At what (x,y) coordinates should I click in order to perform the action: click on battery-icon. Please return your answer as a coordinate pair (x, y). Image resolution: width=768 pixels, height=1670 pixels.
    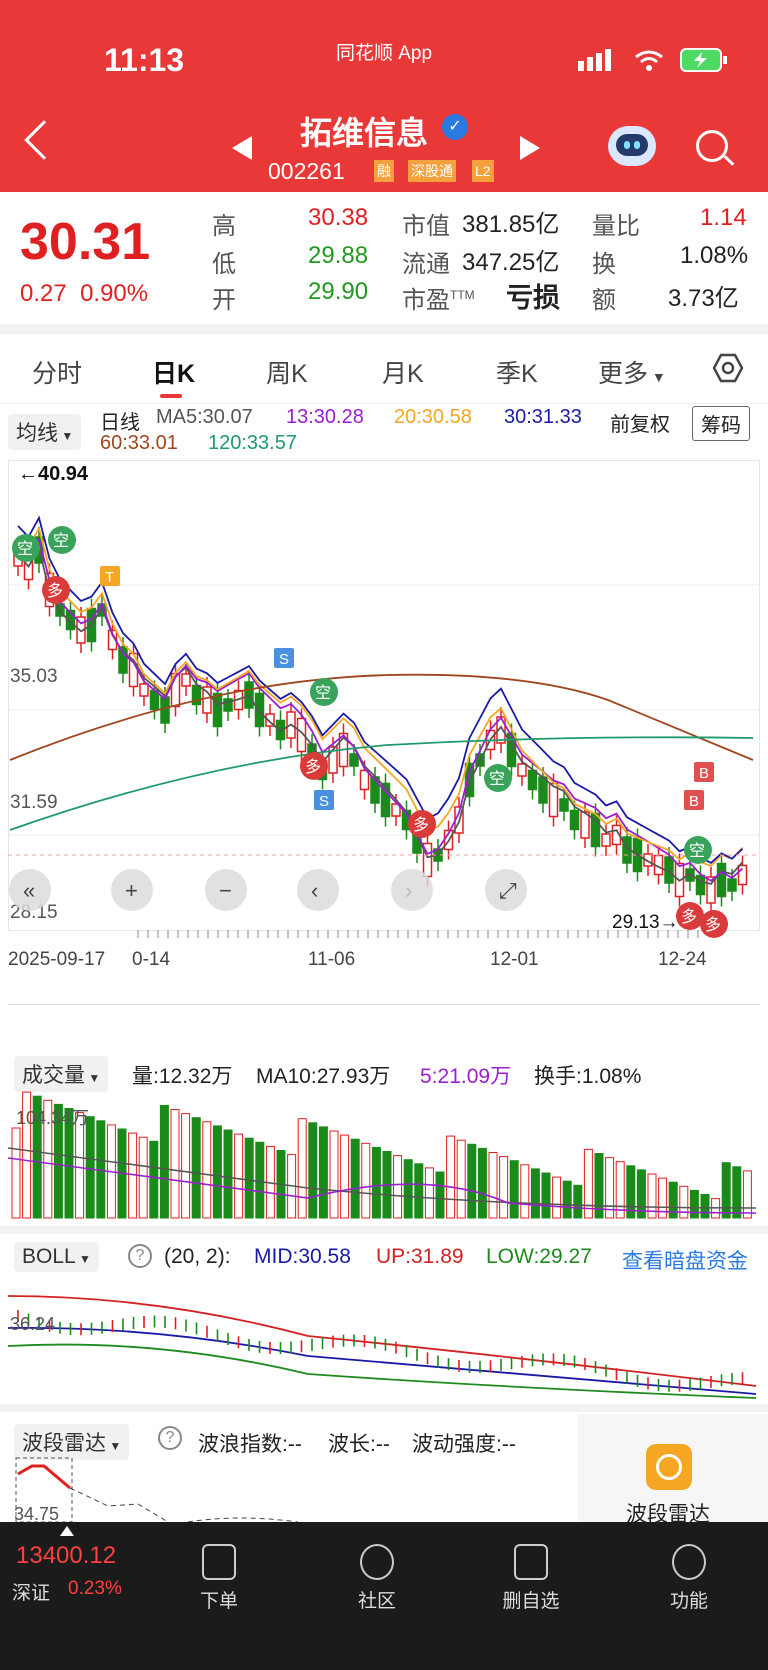
    Looking at the image, I should click on (703, 60).